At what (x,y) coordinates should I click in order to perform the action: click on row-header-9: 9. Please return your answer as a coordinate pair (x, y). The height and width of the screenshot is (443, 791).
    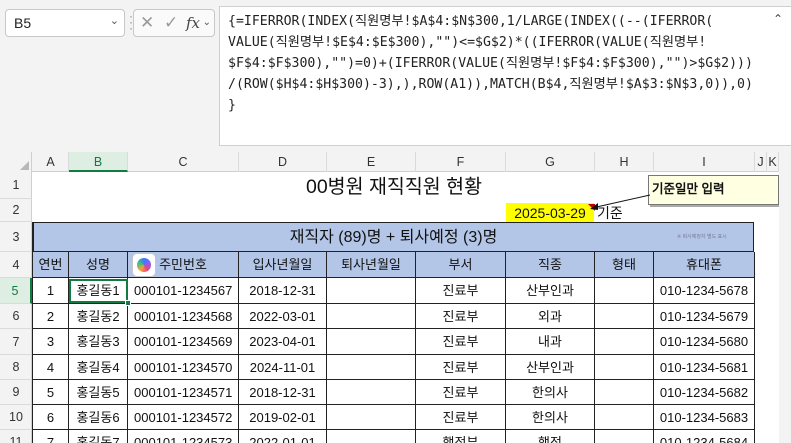
    Looking at the image, I should click on (16, 392).